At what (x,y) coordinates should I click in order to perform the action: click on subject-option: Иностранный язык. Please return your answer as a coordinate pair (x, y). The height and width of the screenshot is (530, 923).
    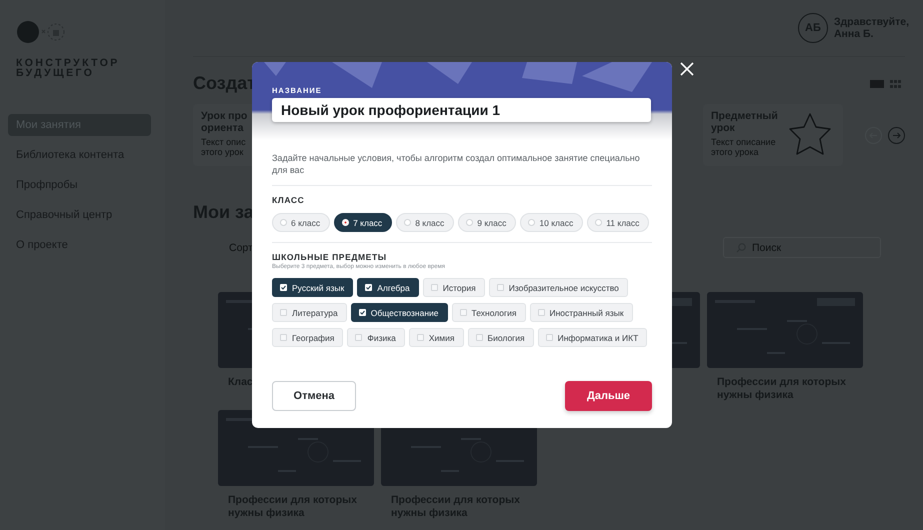
    Looking at the image, I should click on (581, 312).